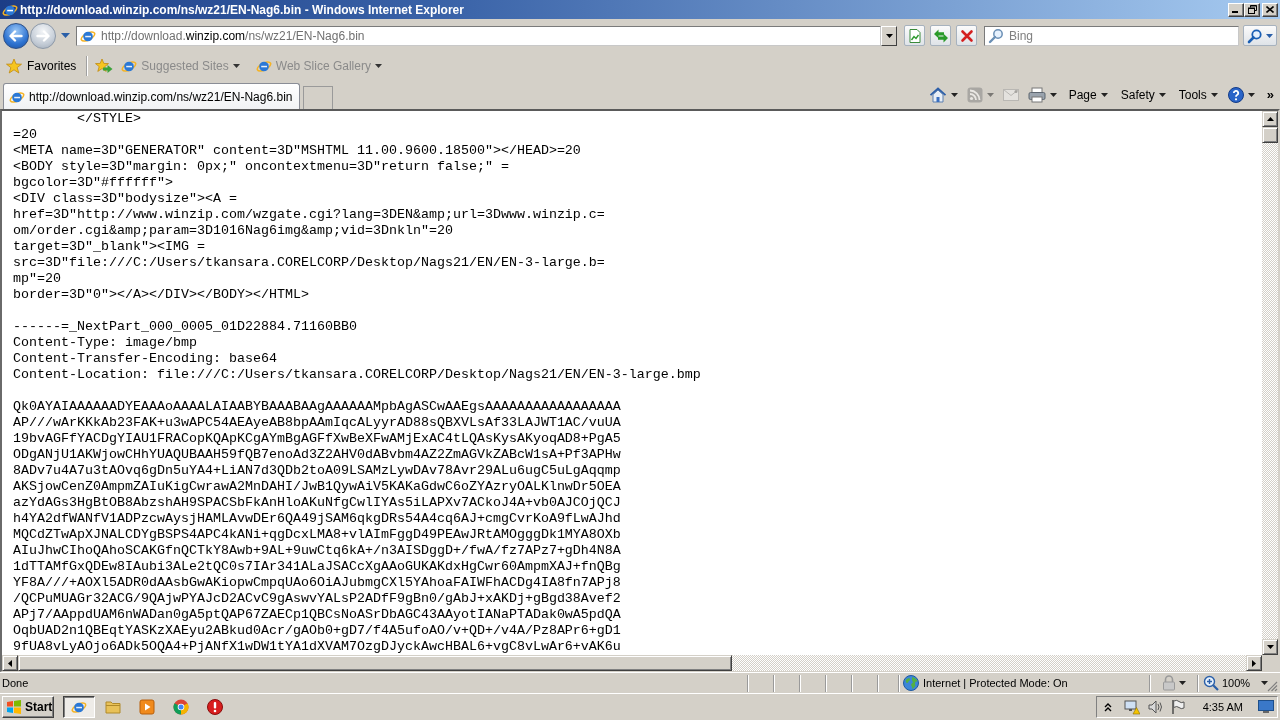 This screenshot has width=1280, height=720. Describe the element at coordinates (1222, 707) in the screenshot. I see `clock-text: 4:35 AM` at that location.